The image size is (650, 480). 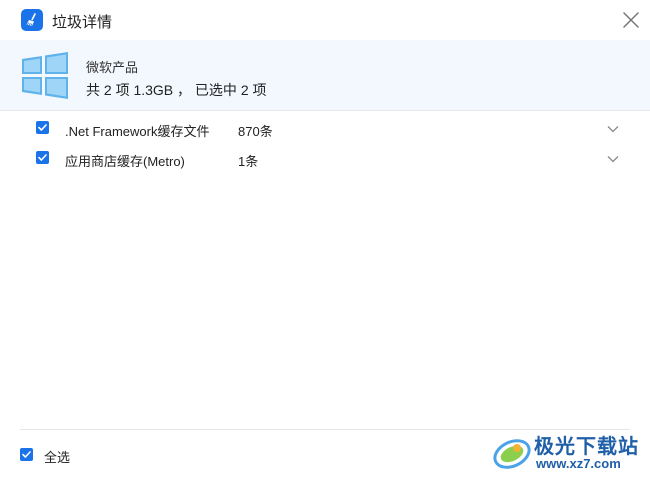 What do you see at coordinates (125, 161) in the screenshot?
I see `item-name: 应用商店缓存(Metro)` at bounding box center [125, 161].